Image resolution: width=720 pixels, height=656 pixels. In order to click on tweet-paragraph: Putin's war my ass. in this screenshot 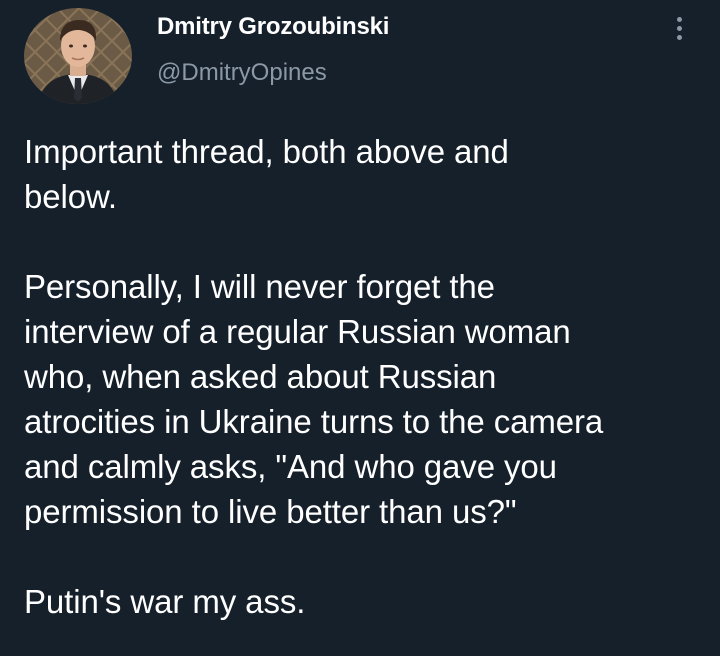, I will do `click(364, 601)`.